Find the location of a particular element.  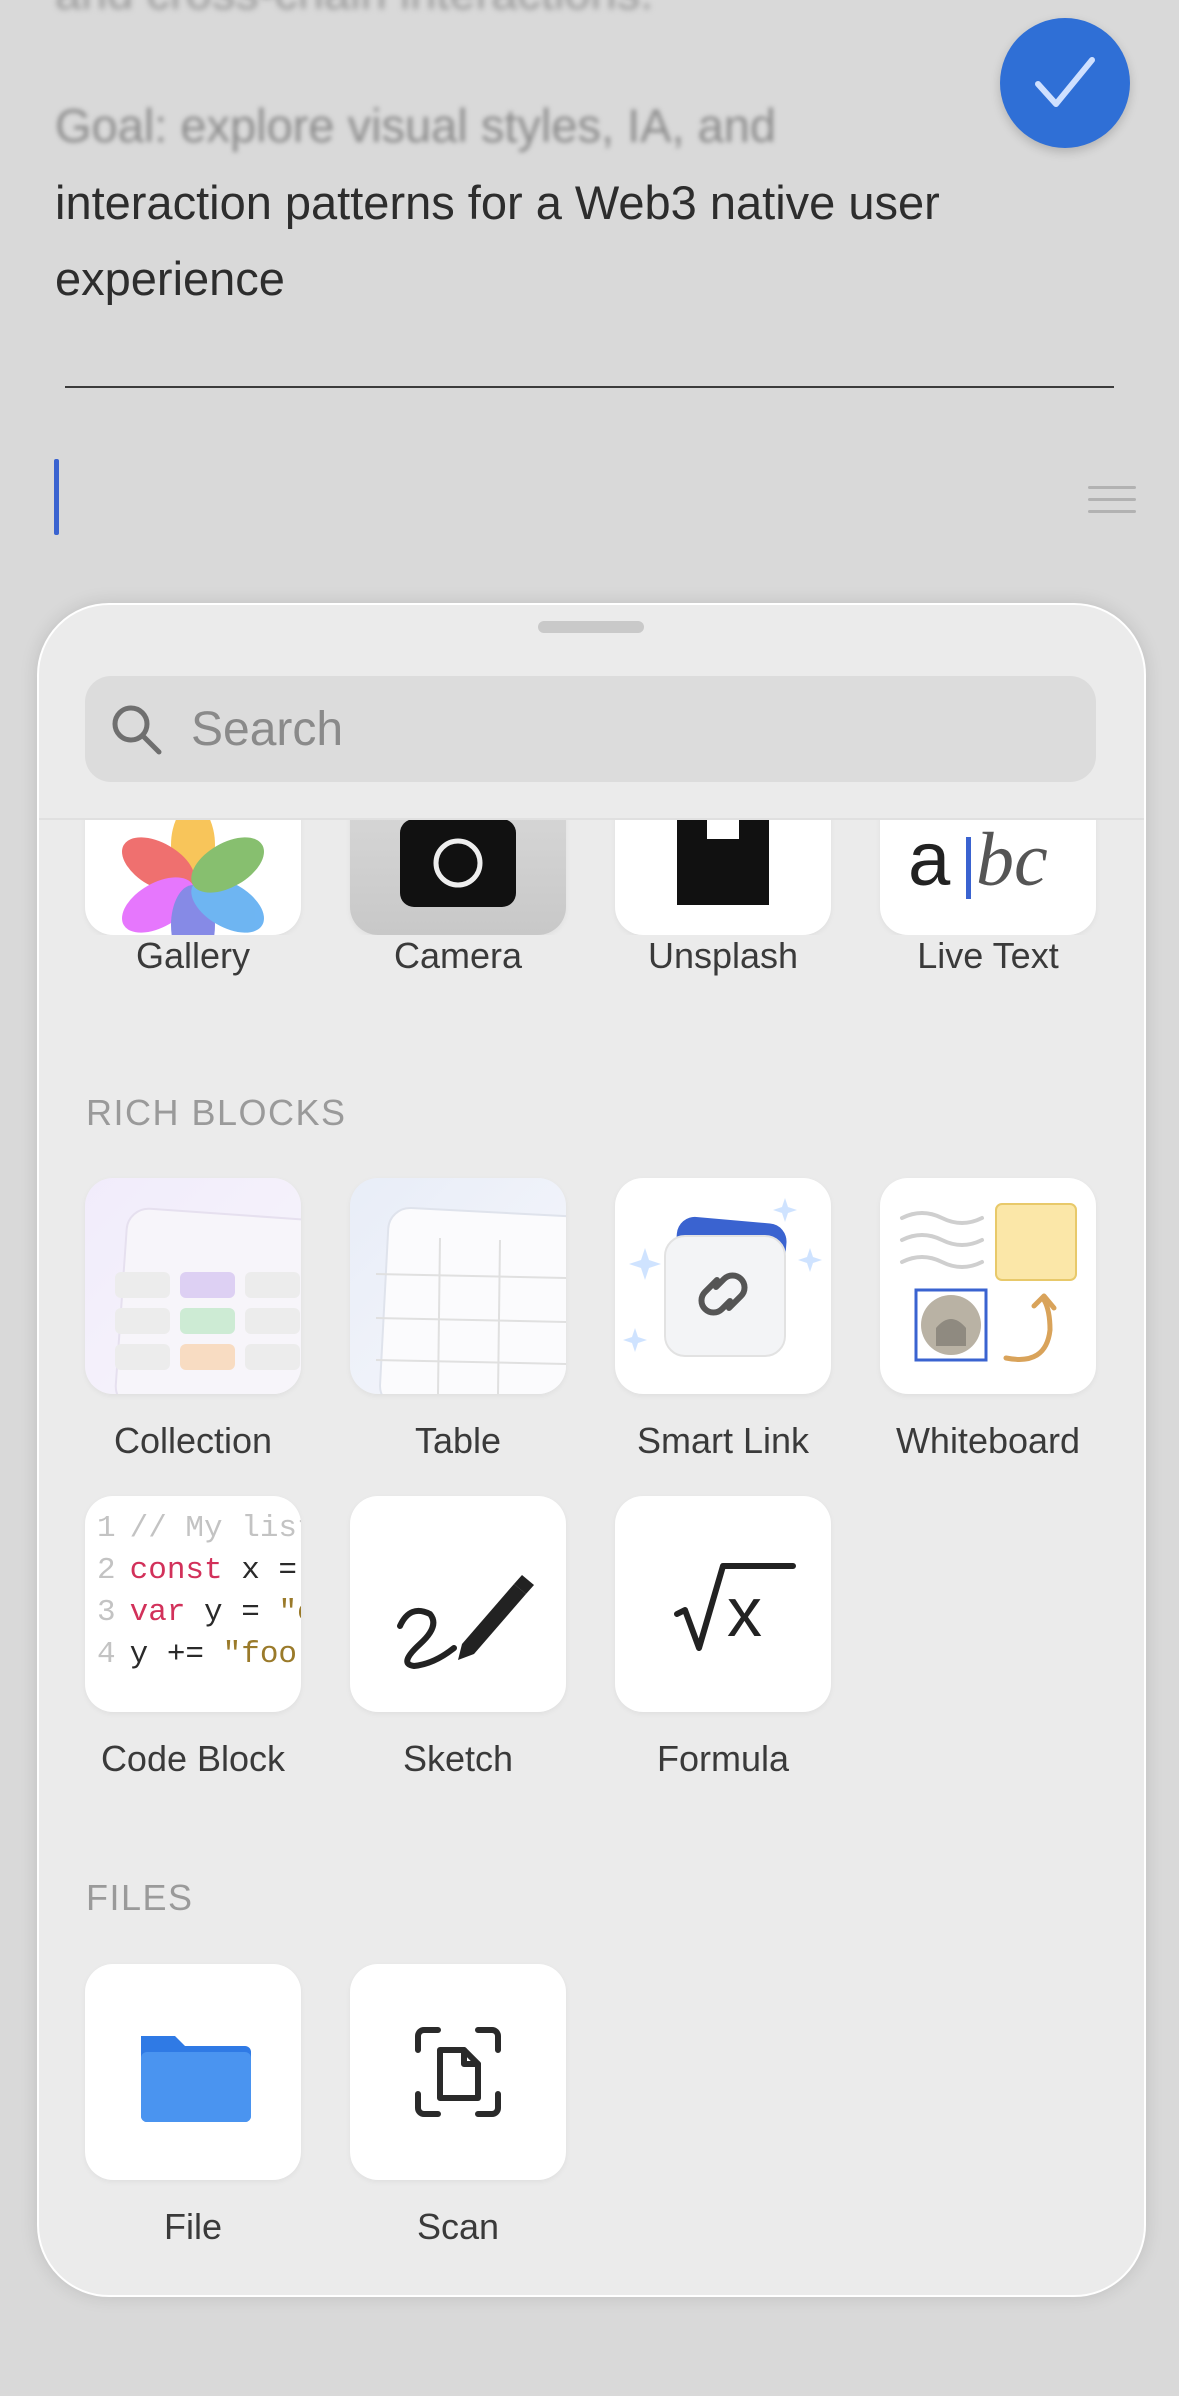

scan-tile is located at coordinates (458, 2072).